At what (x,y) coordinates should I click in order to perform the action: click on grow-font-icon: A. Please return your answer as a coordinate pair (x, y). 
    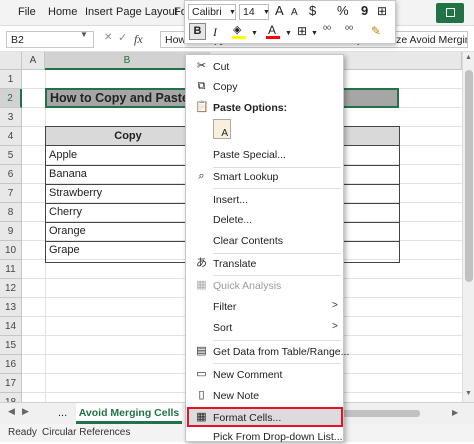
    Looking at the image, I should click on (279, 11).